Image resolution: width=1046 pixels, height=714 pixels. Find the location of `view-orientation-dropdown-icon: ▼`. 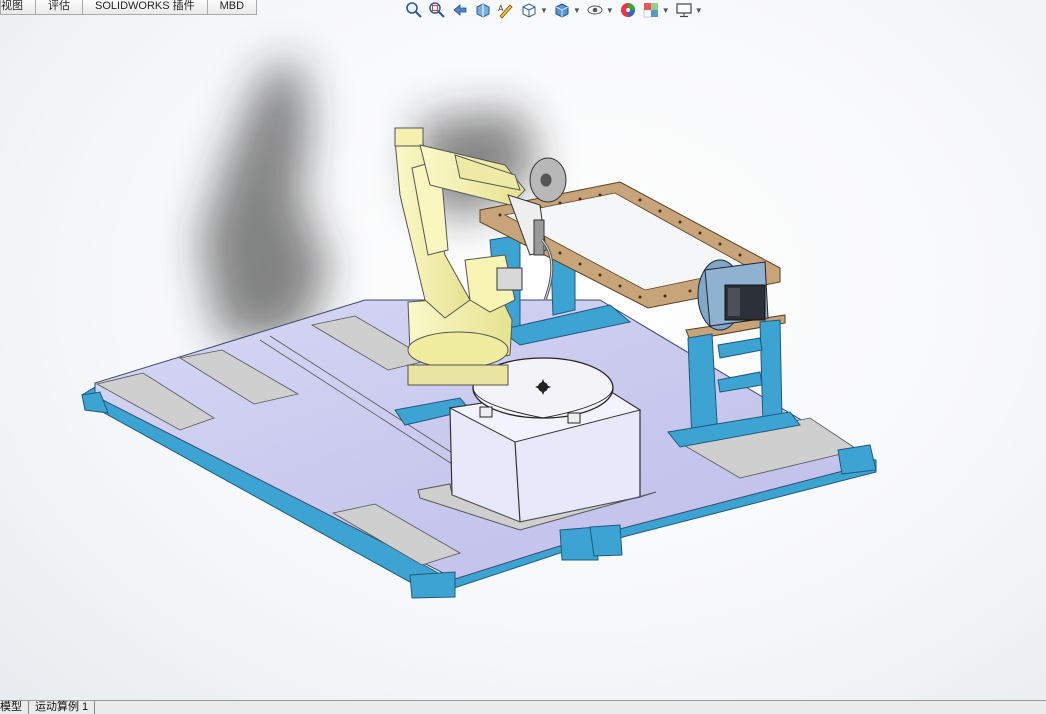

view-orientation-dropdown-icon: ▼ is located at coordinates (544, 10).